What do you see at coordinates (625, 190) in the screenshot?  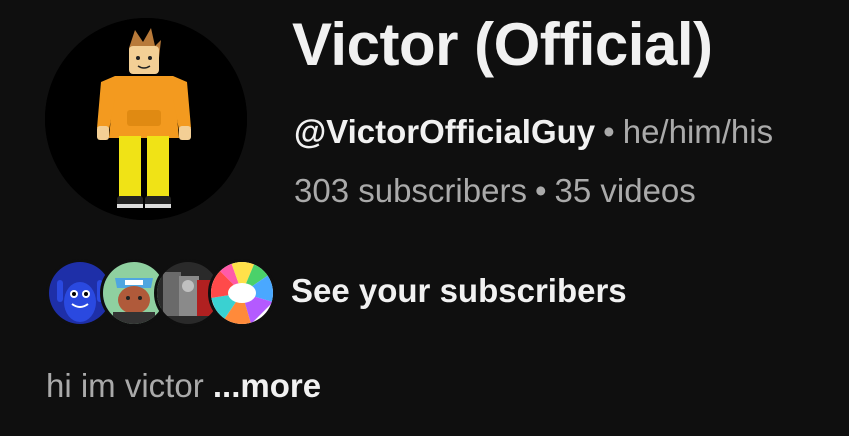 I see `video-count: 35 videos` at bounding box center [625, 190].